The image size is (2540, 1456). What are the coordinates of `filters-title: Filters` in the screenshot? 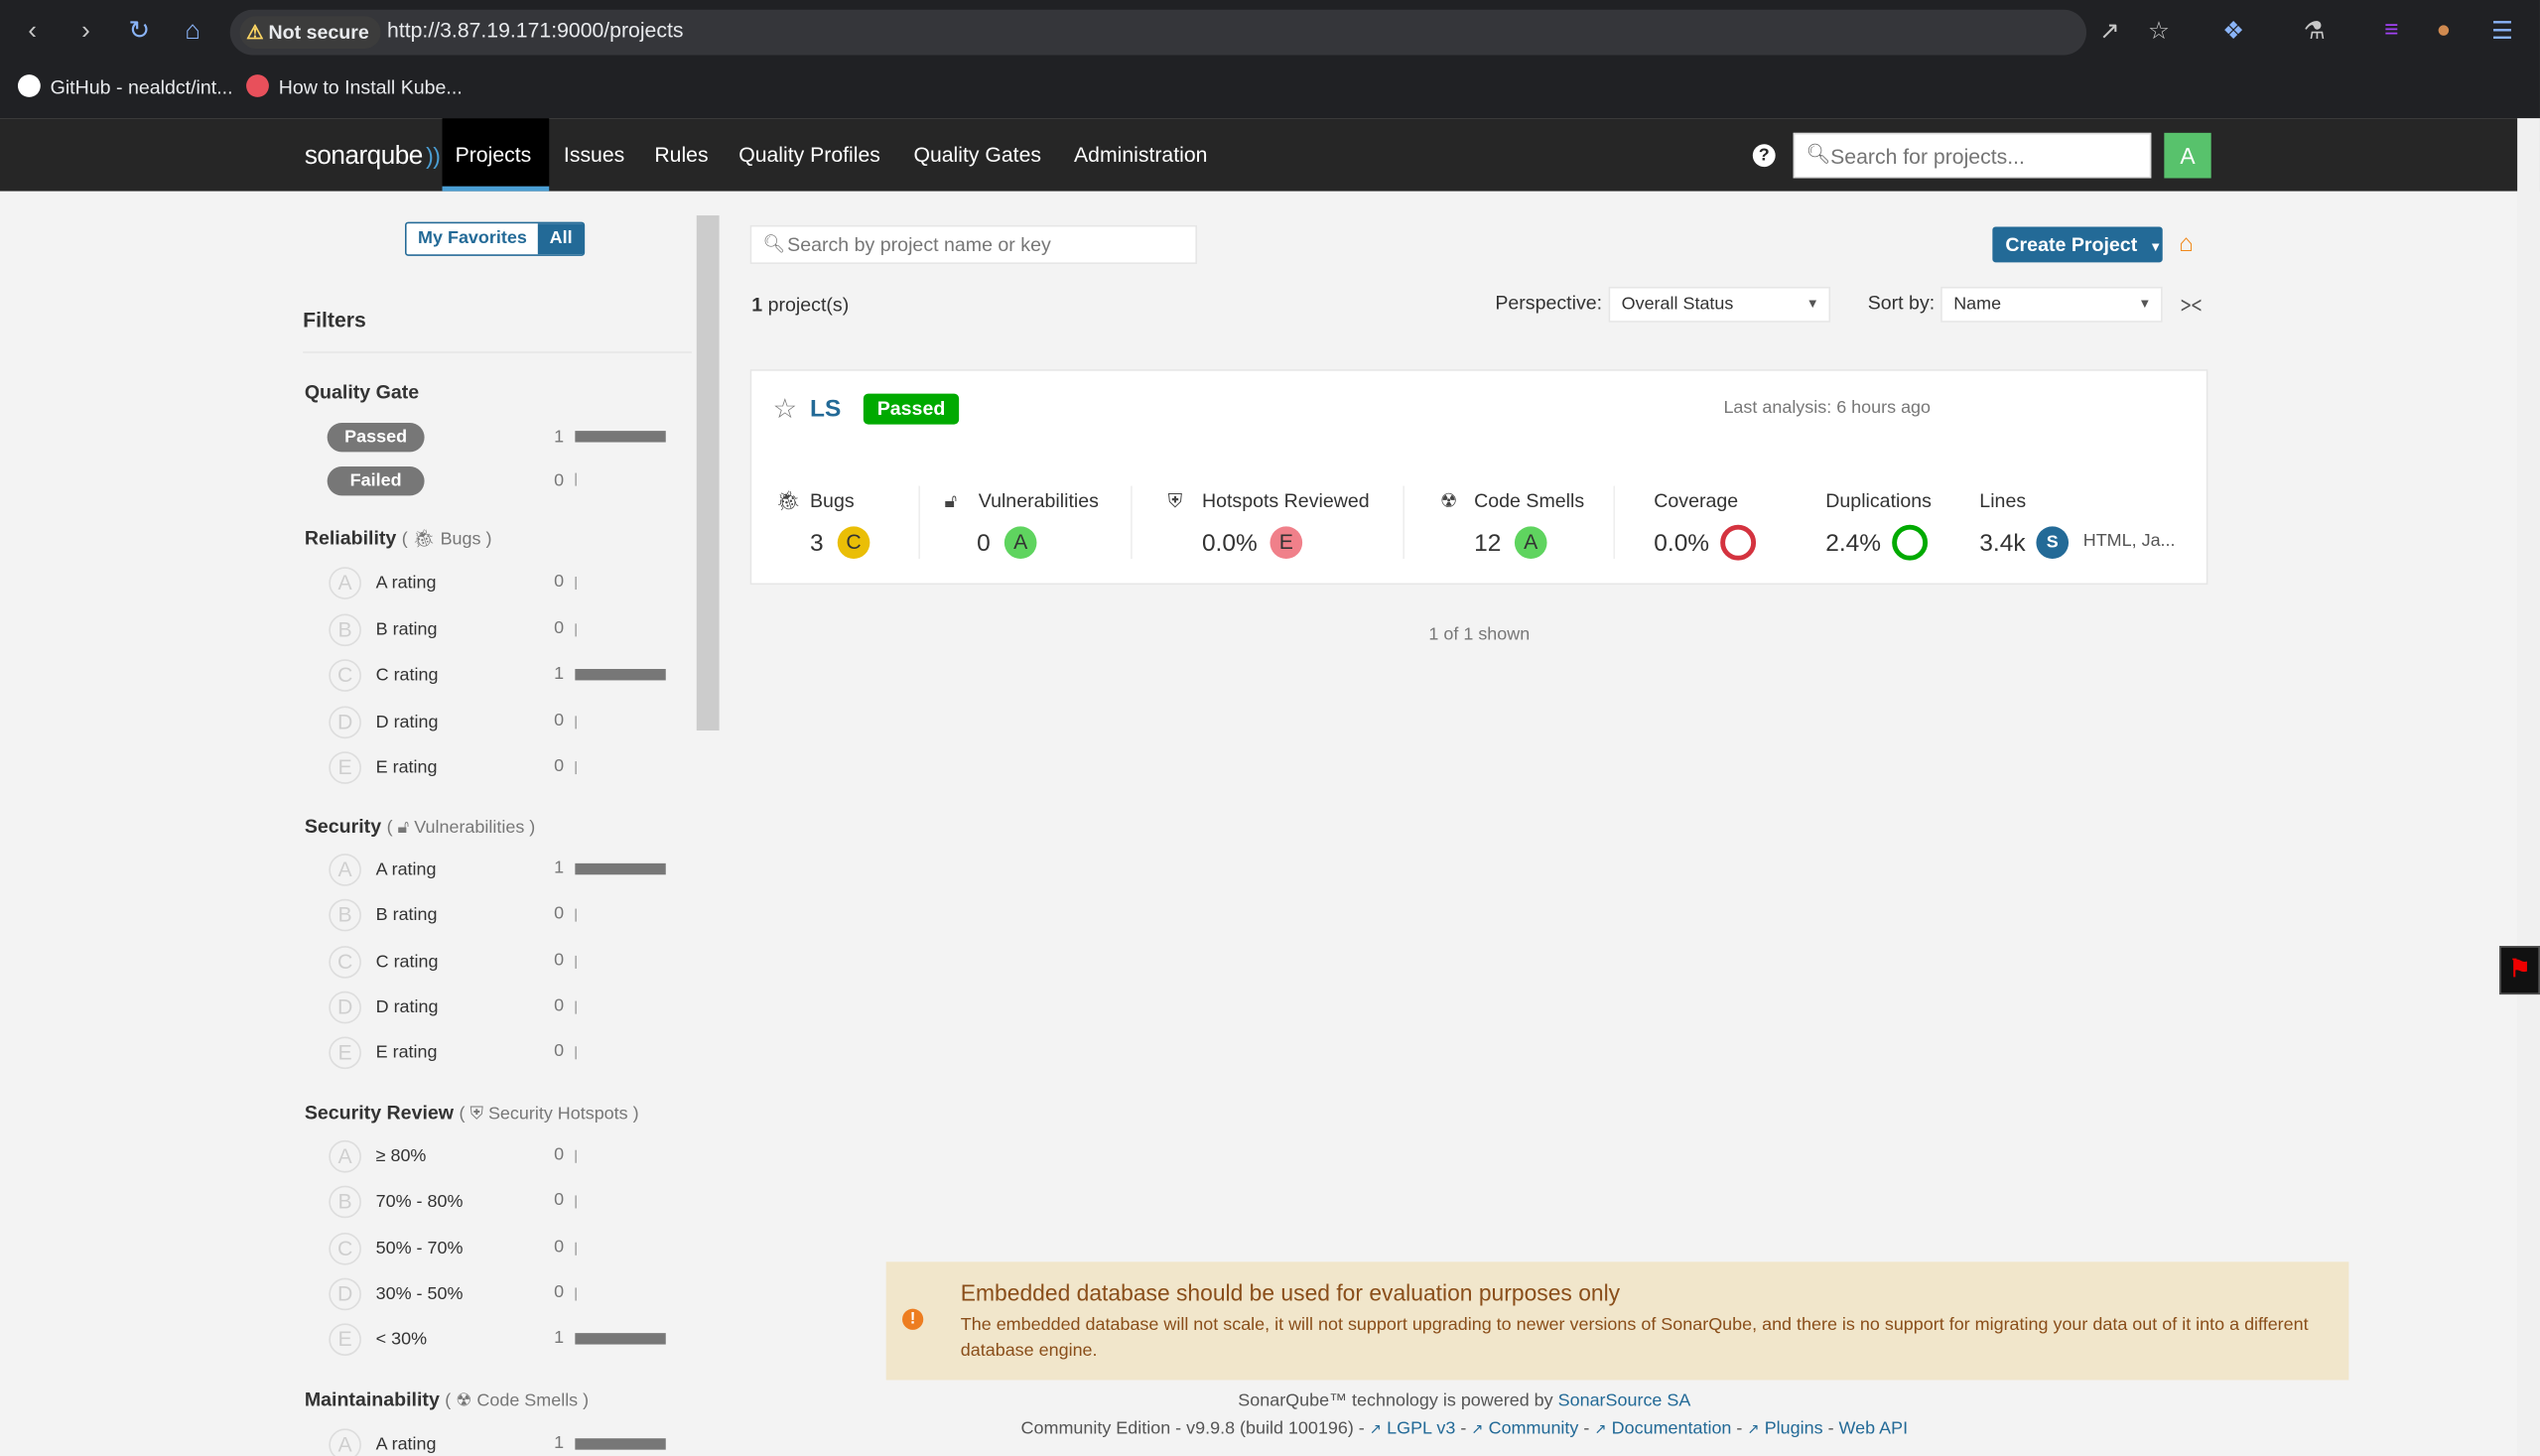 It's located at (334, 320).